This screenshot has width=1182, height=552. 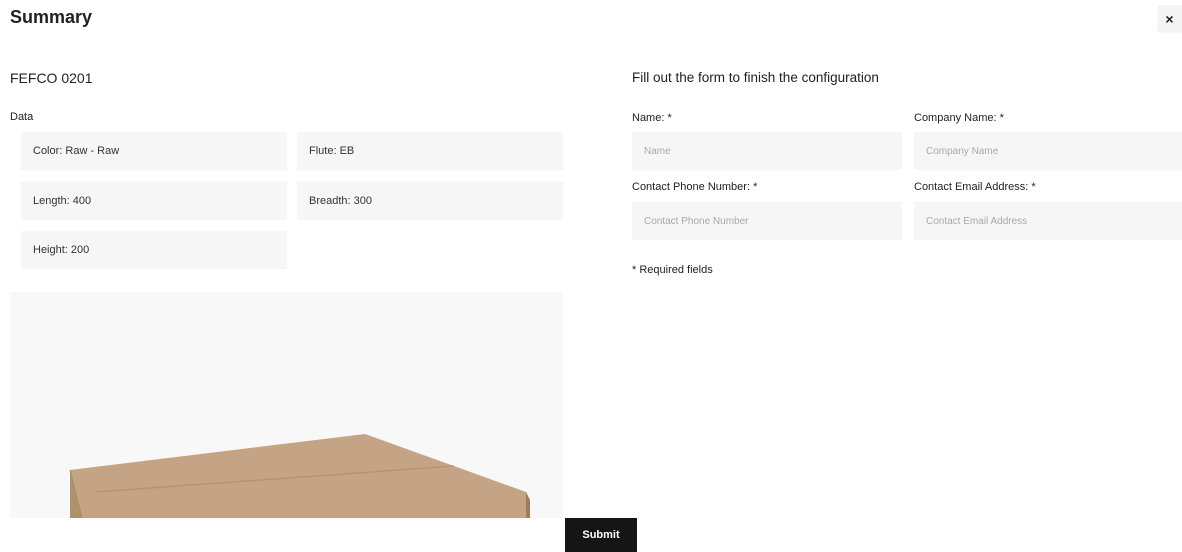 What do you see at coordinates (672, 270) in the screenshot?
I see `required-fields-note: * Required fields` at bounding box center [672, 270].